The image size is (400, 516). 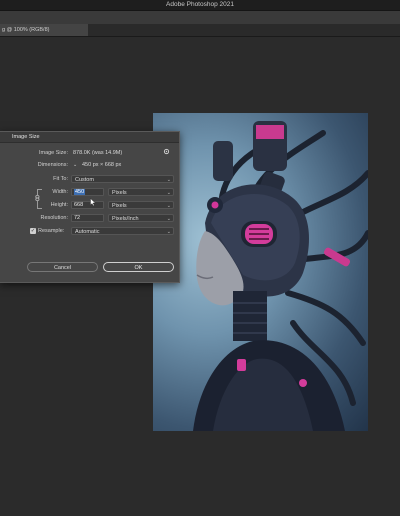 What do you see at coordinates (54, 218) in the screenshot?
I see `resolution-label: Resolution:` at bounding box center [54, 218].